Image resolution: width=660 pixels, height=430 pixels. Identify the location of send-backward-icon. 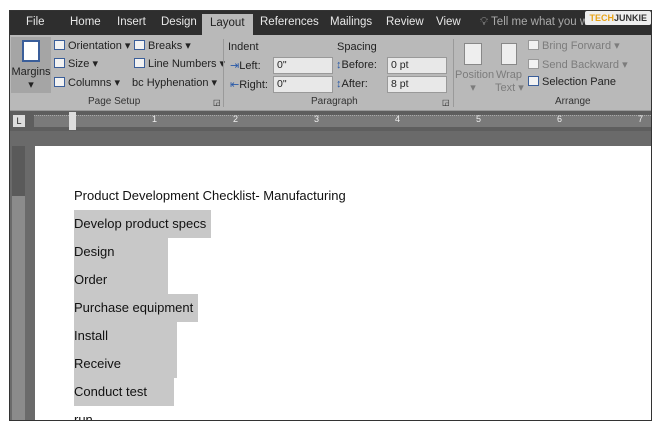
(533, 64).